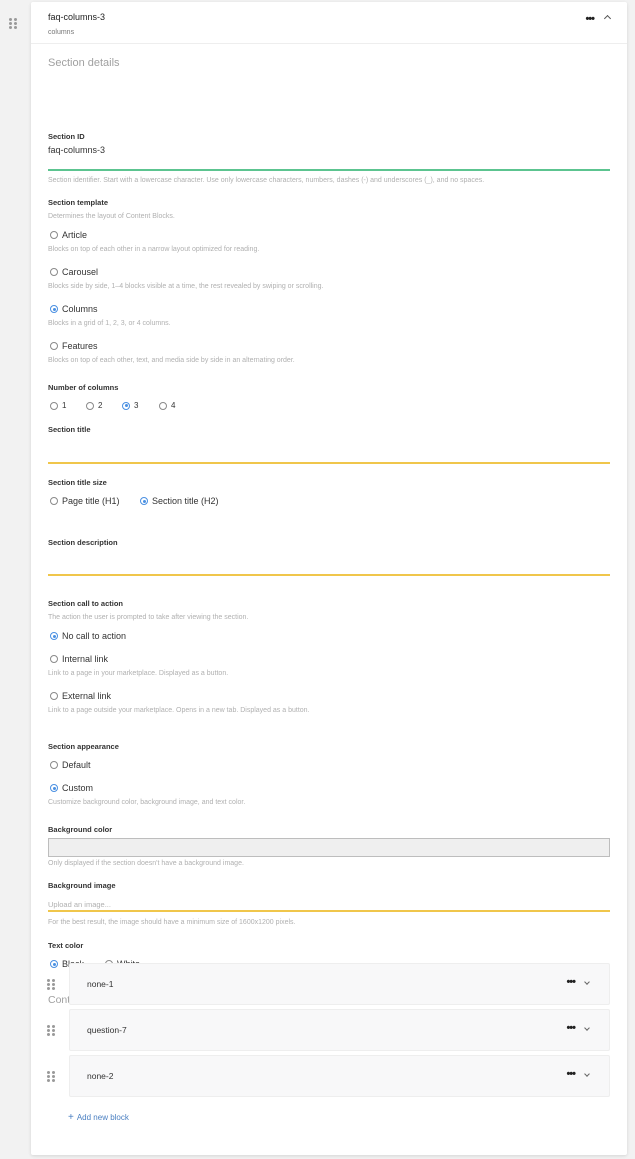 The image size is (635, 1159). I want to click on background-color-input, so click(329, 847).